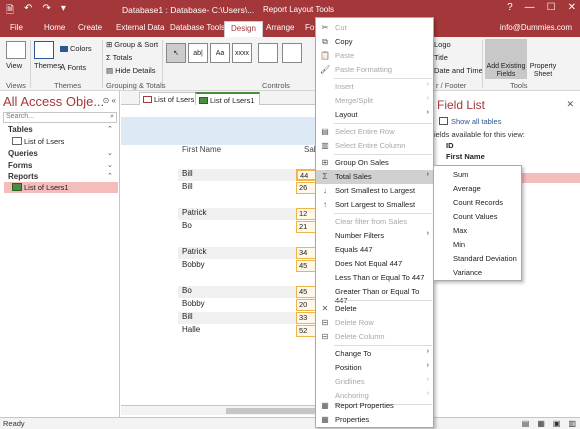  I want to click on nav-section-tables: Tables, so click(20, 129).